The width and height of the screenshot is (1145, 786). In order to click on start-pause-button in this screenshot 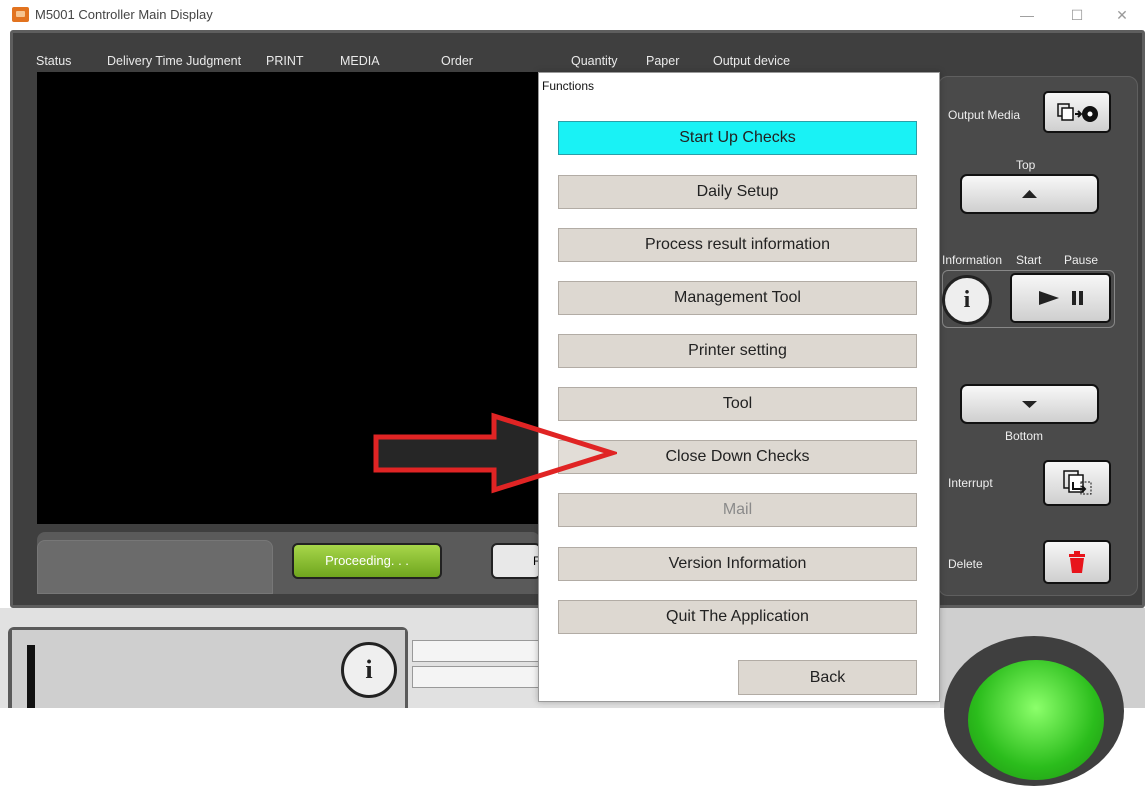, I will do `click(1060, 298)`.